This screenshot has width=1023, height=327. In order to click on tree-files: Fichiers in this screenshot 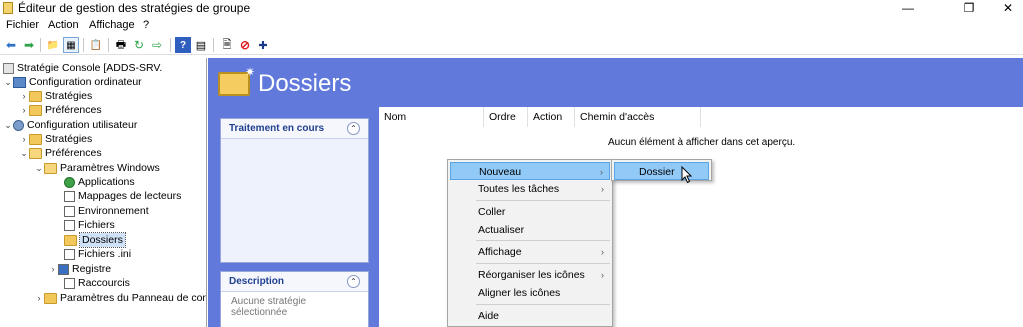, I will do `click(84, 225)`.